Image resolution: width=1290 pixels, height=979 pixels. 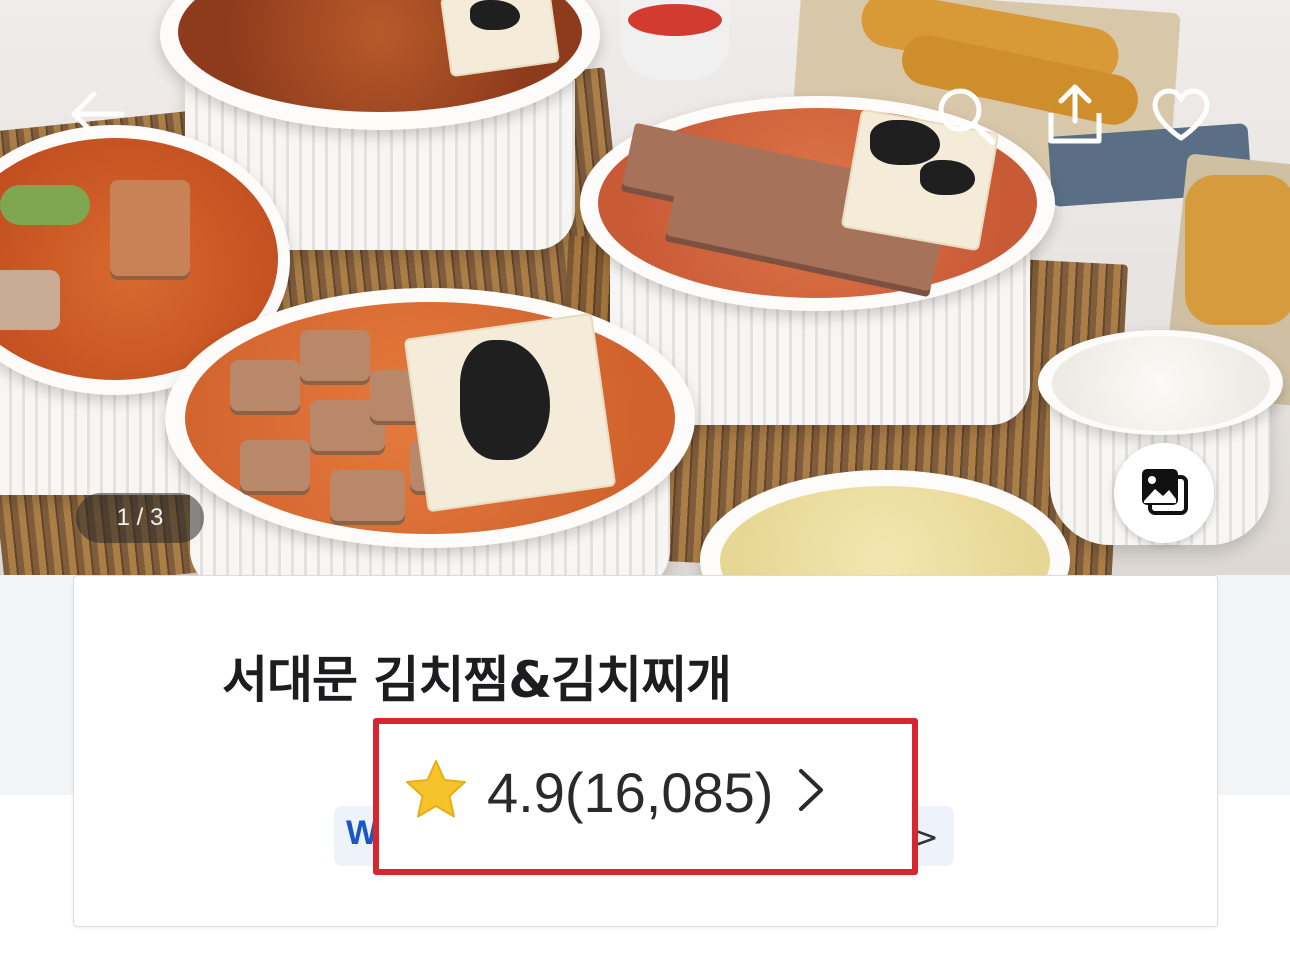 I want to click on heart-icon, so click(x=1181, y=115).